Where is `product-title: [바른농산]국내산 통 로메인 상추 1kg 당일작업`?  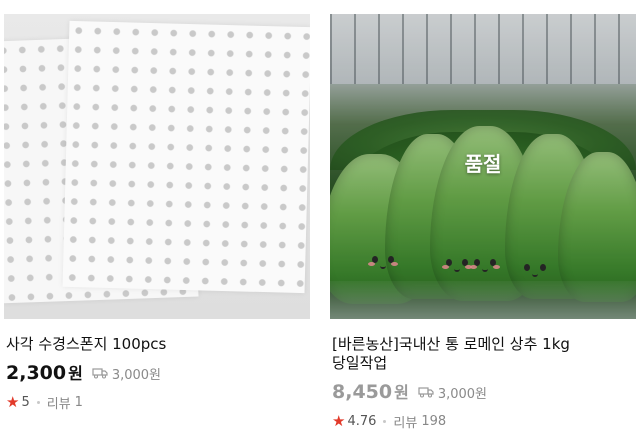
product-title: [바른농산]국내산 통 로메인 상추 1kg 당일작업 is located at coordinates (483, 354).